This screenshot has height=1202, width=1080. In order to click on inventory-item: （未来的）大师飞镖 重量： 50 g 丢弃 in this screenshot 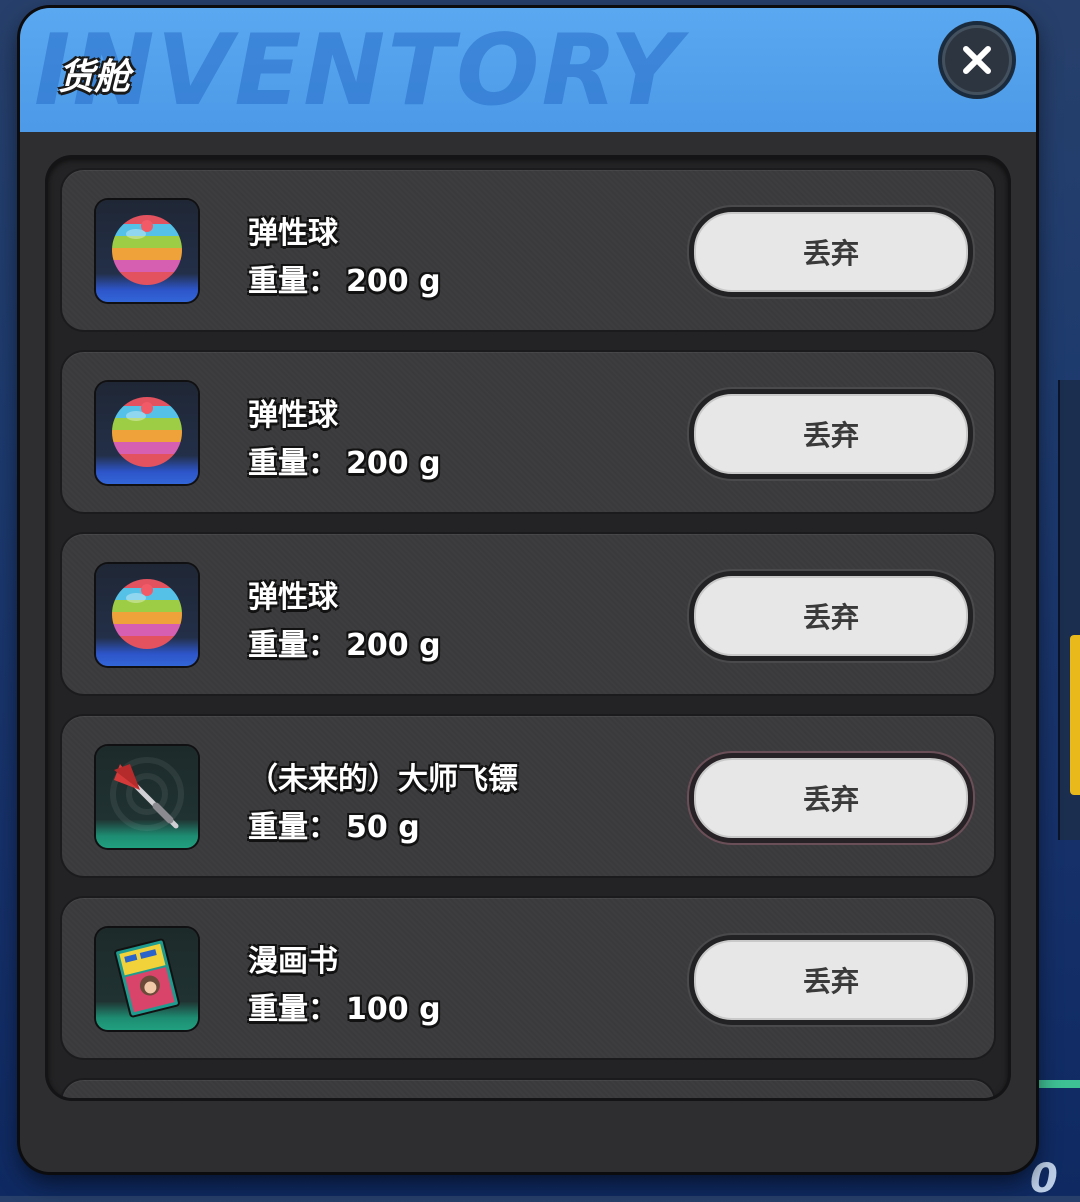, I will do `click(528, 796)`.